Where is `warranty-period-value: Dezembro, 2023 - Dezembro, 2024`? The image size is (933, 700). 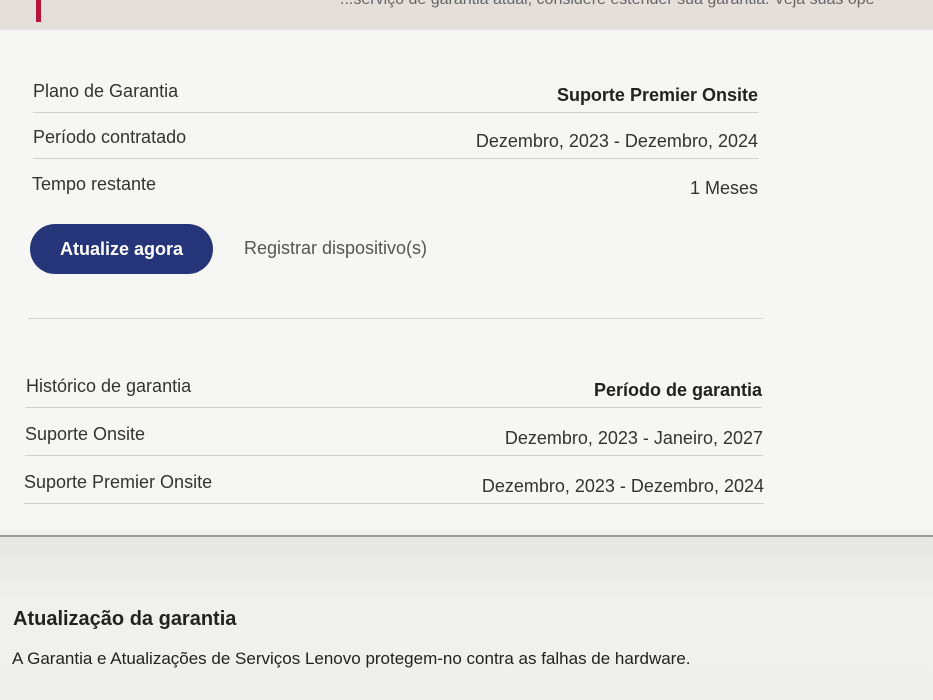
warranty-period-value: Dezembro, 2023 - Dezembro, 2024 is located at coordinates (616, 141).